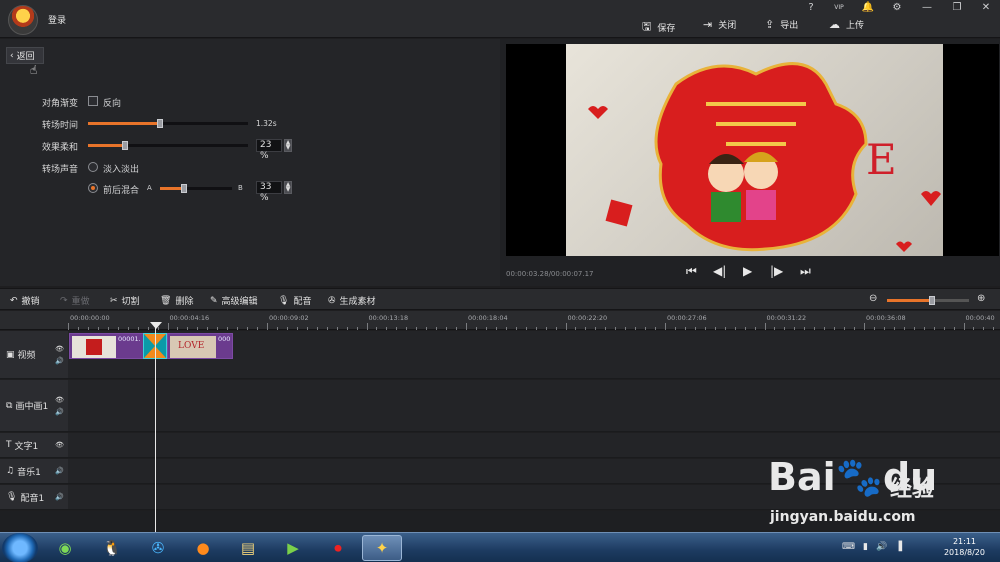 This screenshot has width=1000, height=562. I want to click on taskbar-app-qq: 🐧, so click(112, 548).